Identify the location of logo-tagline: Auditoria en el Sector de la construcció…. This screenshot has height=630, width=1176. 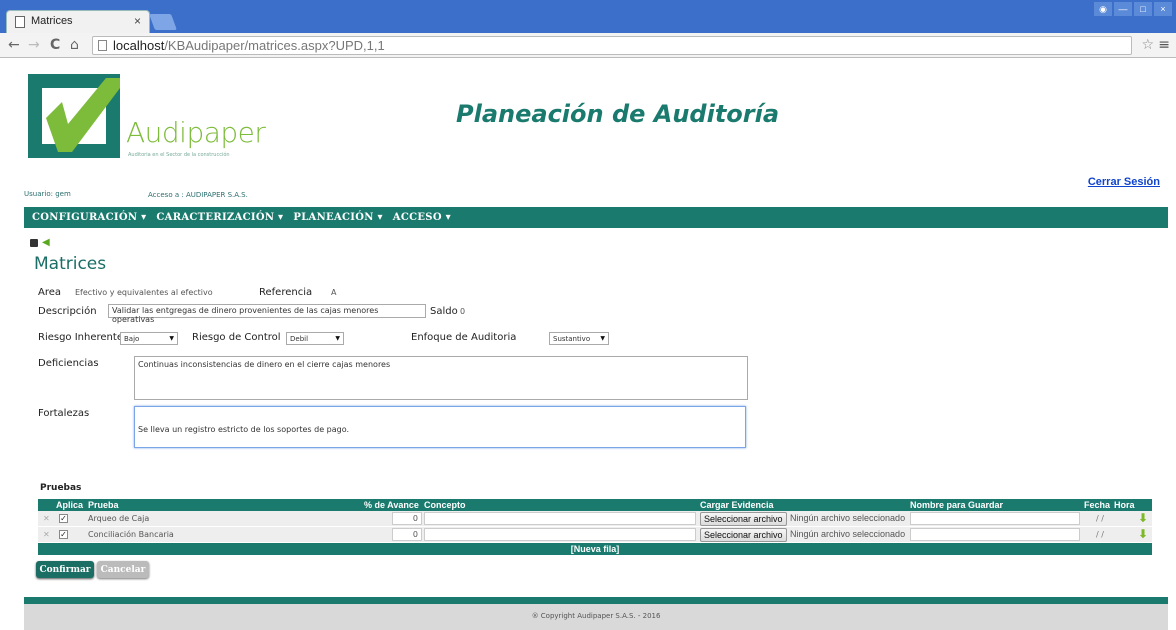
(179, 155).